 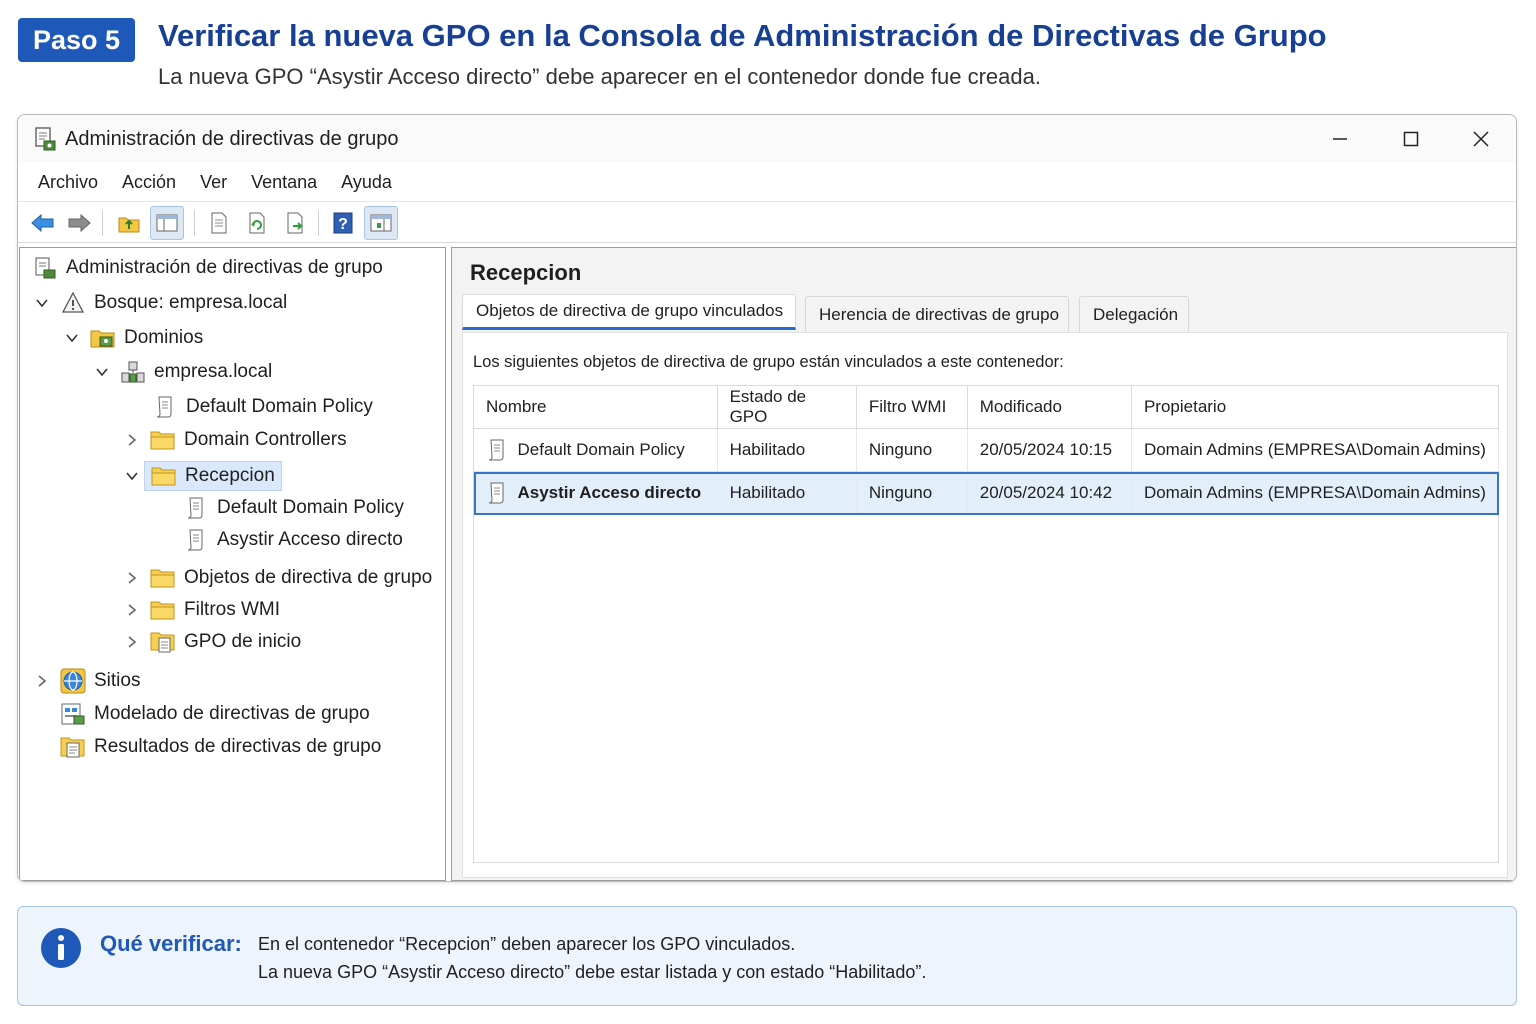 What do you see at coordinates (629, 312) in the screenshot?
I see `tab-linked-gpos: Objetos de directiva de grupo vinculados` at bounding box center [629, 312].